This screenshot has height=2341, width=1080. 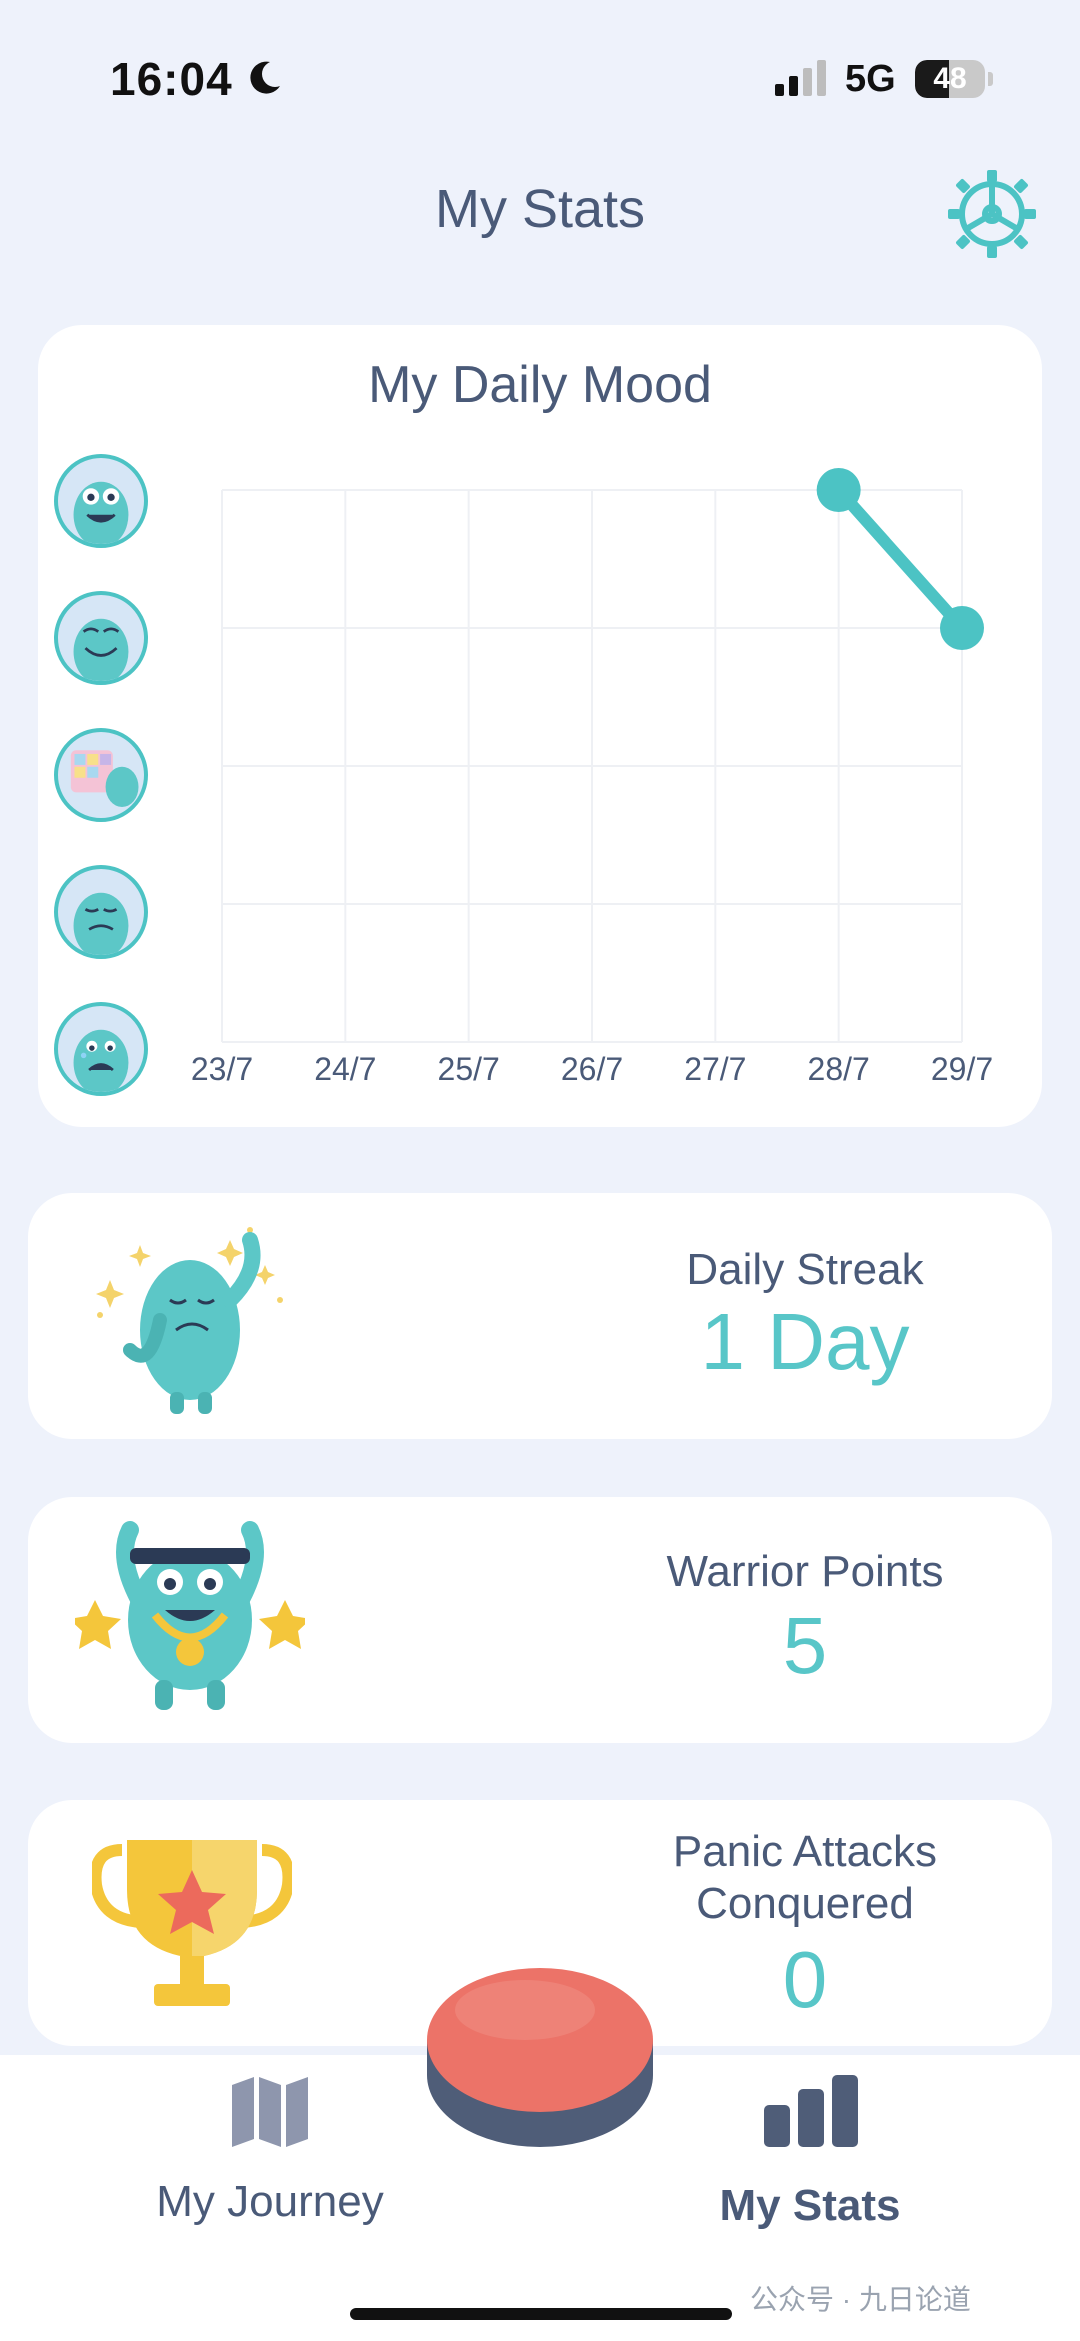 What do you see at coordinates (101, 638) in the screenshot?
I see `mood-happy-icon` at bounding box center [101, 638].